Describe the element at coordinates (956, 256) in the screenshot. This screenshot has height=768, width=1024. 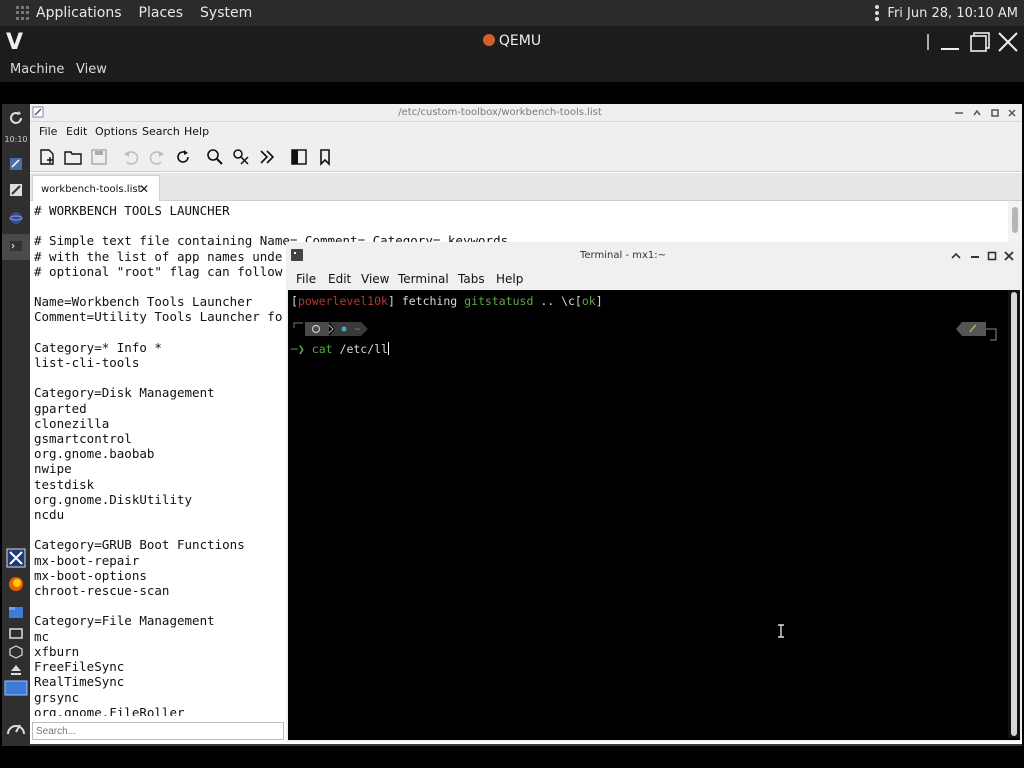
I see `terminal-shade-icon` at that location.